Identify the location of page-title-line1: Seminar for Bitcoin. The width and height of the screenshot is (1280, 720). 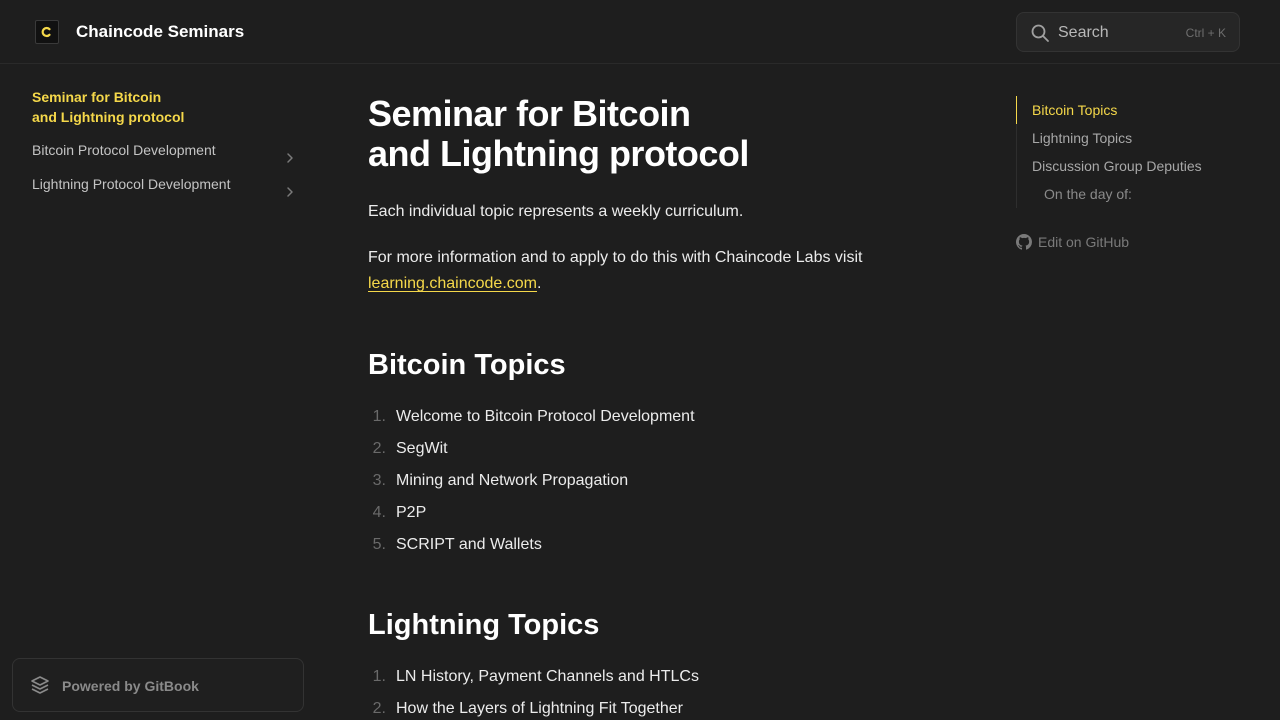
(529, 113).